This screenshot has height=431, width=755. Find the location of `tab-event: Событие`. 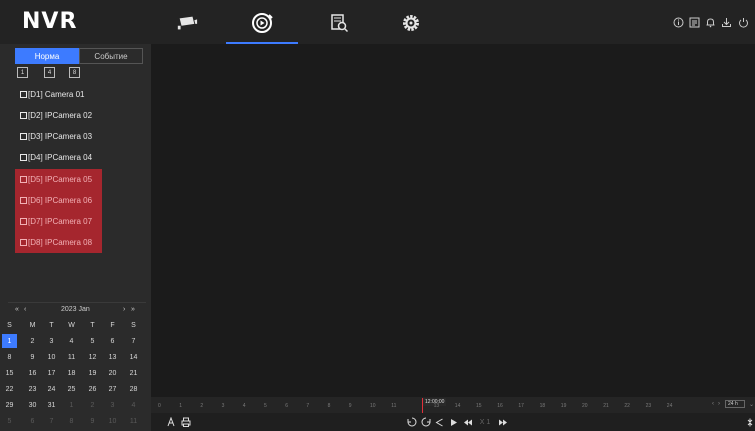

tab-event: Событие is located at coordinates (111, 56).